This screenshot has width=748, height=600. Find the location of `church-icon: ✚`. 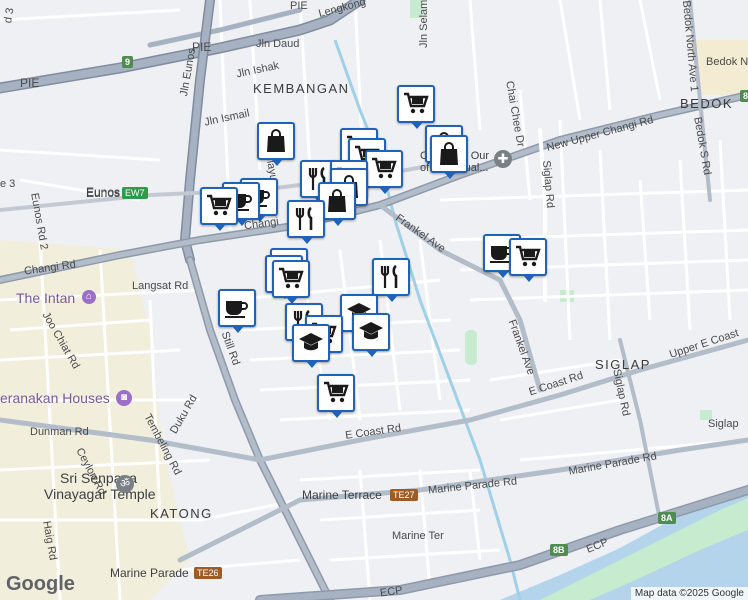

church-icon: ✚ is located at coordinates (503, 159).